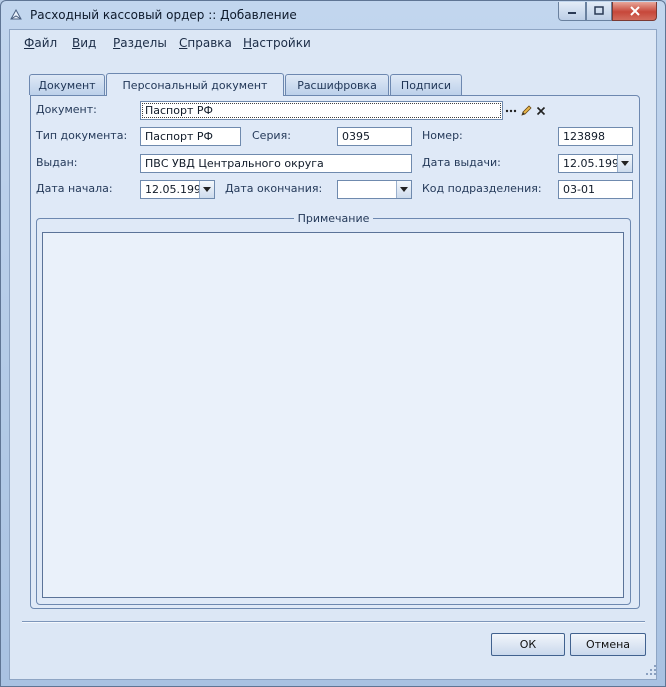  I want to click on minimize-button, so click(572, 11).